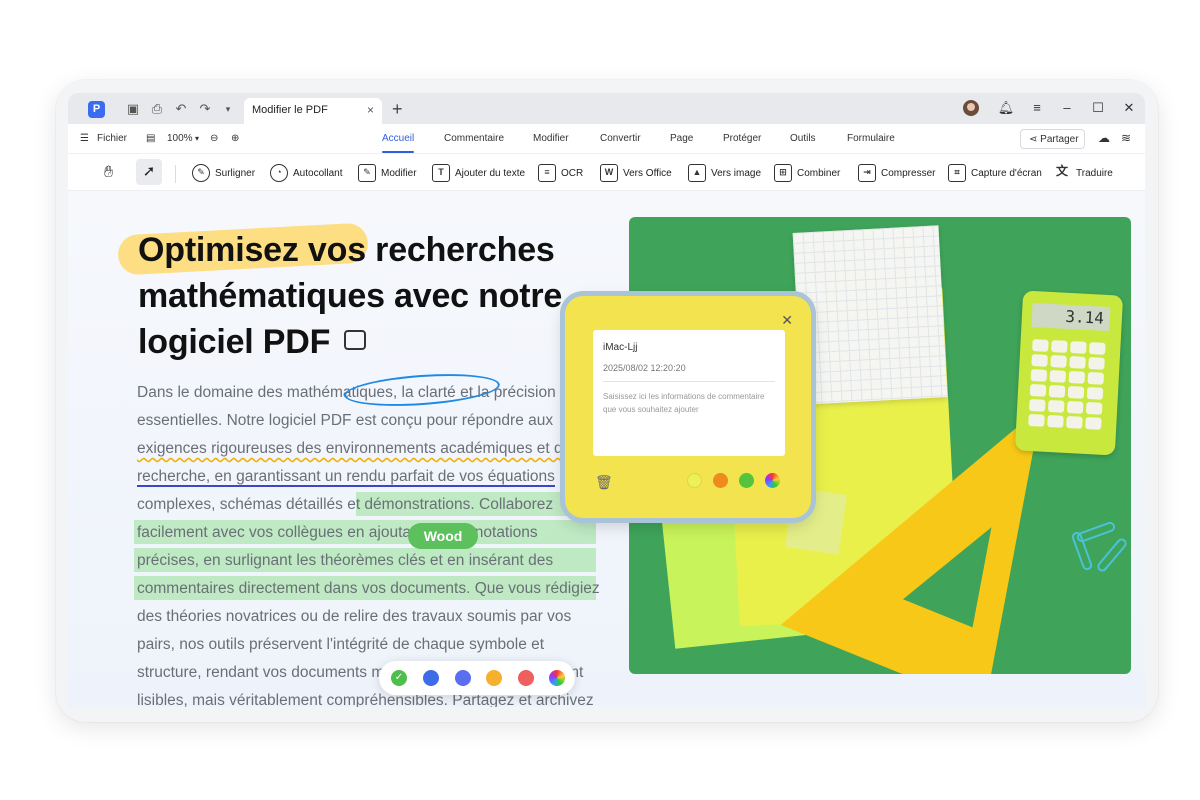 Image resolution: width=1200 pixels, height=800 pixels. I want to click on tab-proteger: Protéger, so click(742, 138).